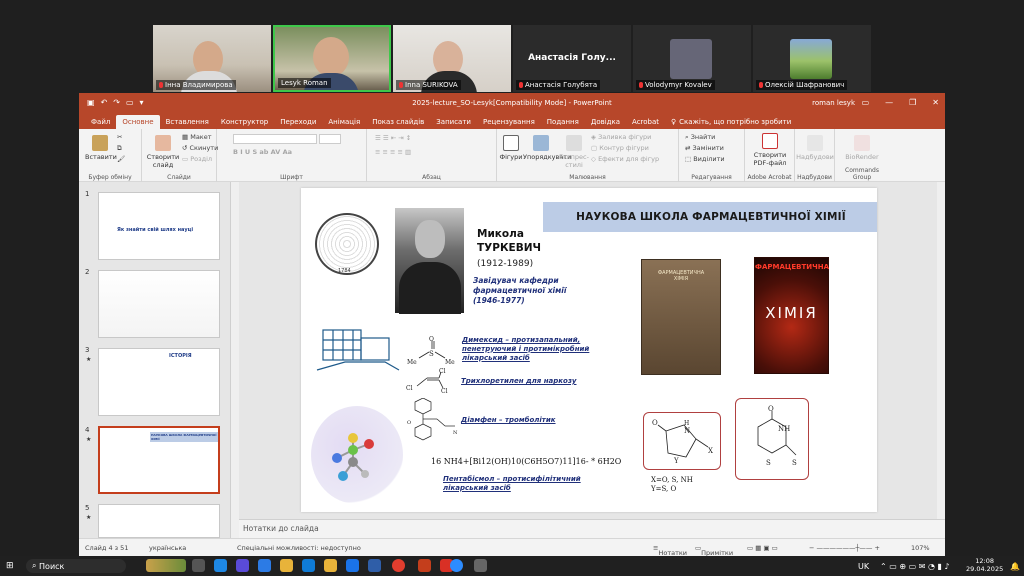 The width and height of the screenshot is (1024, 576). I want to click on tab-insert: Вставлення, so click(187, 122).